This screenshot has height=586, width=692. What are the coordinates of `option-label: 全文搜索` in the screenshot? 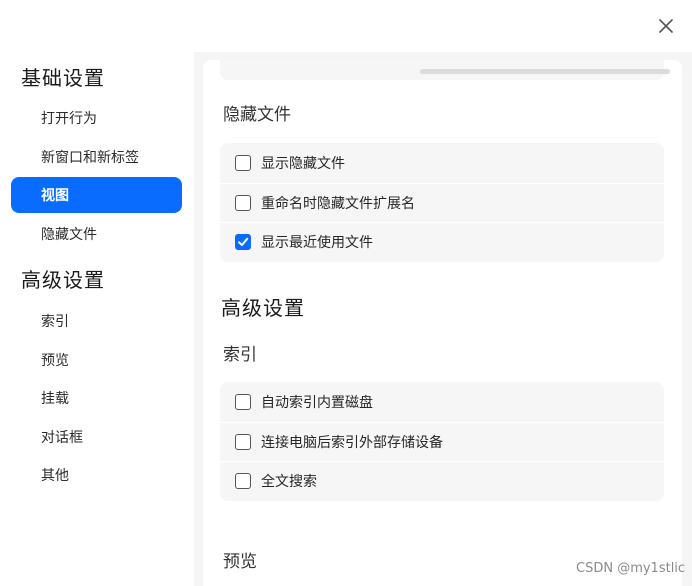 It's located at (289, 482).